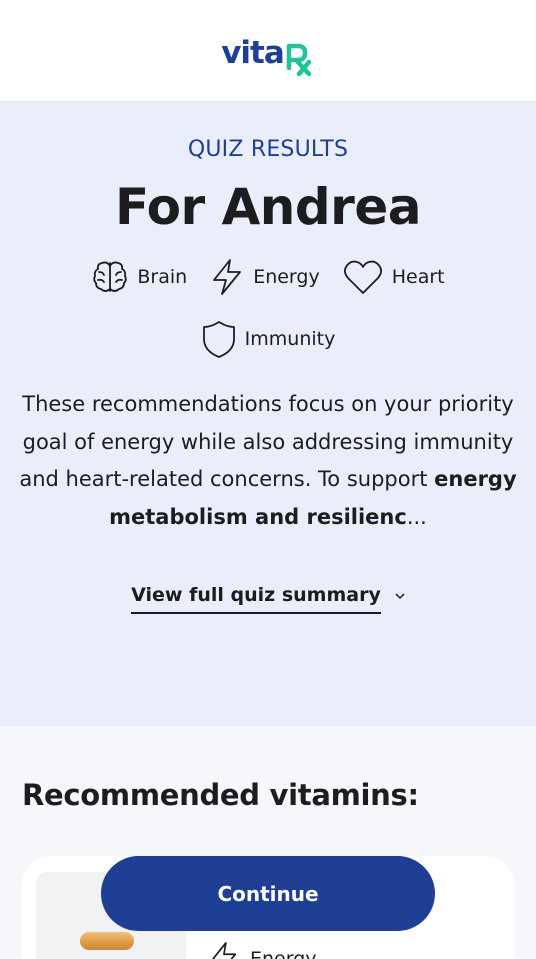  I want to click on goal-heart: Heart, so click(393, 277).